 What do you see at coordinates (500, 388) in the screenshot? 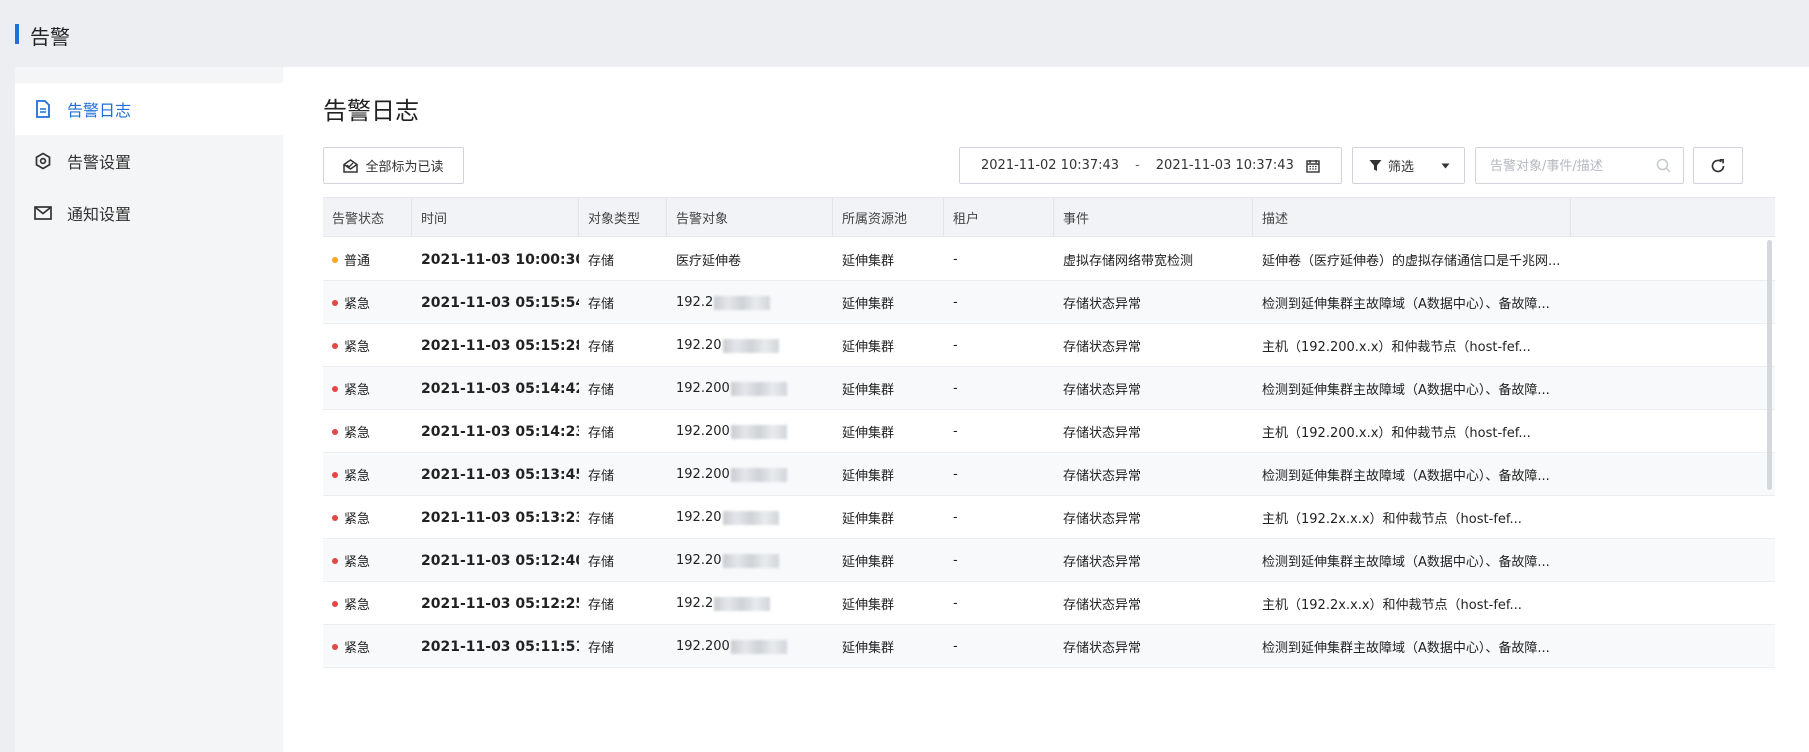
I see `cell-time: 2021-11-03 05:14:42` at bounding box center [500, 388].